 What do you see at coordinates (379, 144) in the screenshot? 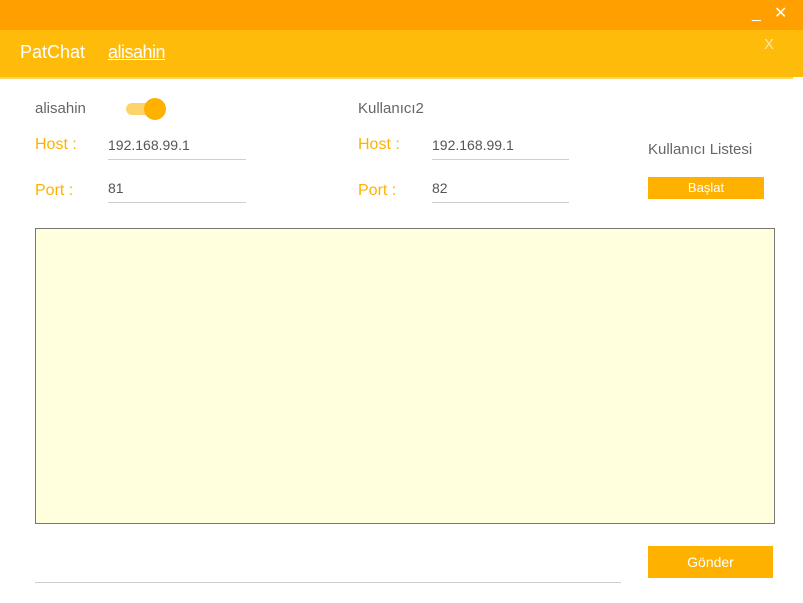
I see `remote-host-label: Host :` at bounding box center [379, 144].